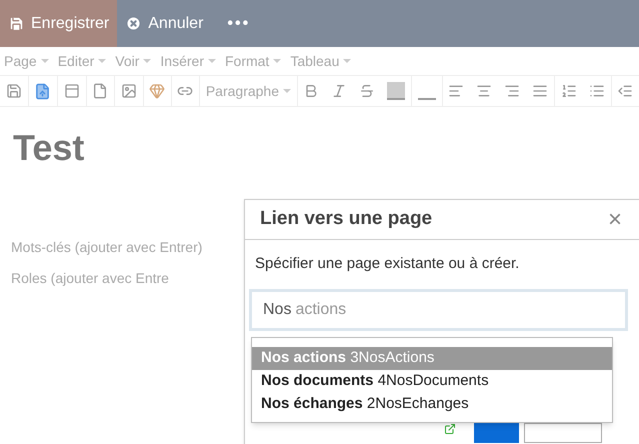  Describe the element at coordinates (277, 310) in the screenshot. I see `input-value: Nos` at that location.